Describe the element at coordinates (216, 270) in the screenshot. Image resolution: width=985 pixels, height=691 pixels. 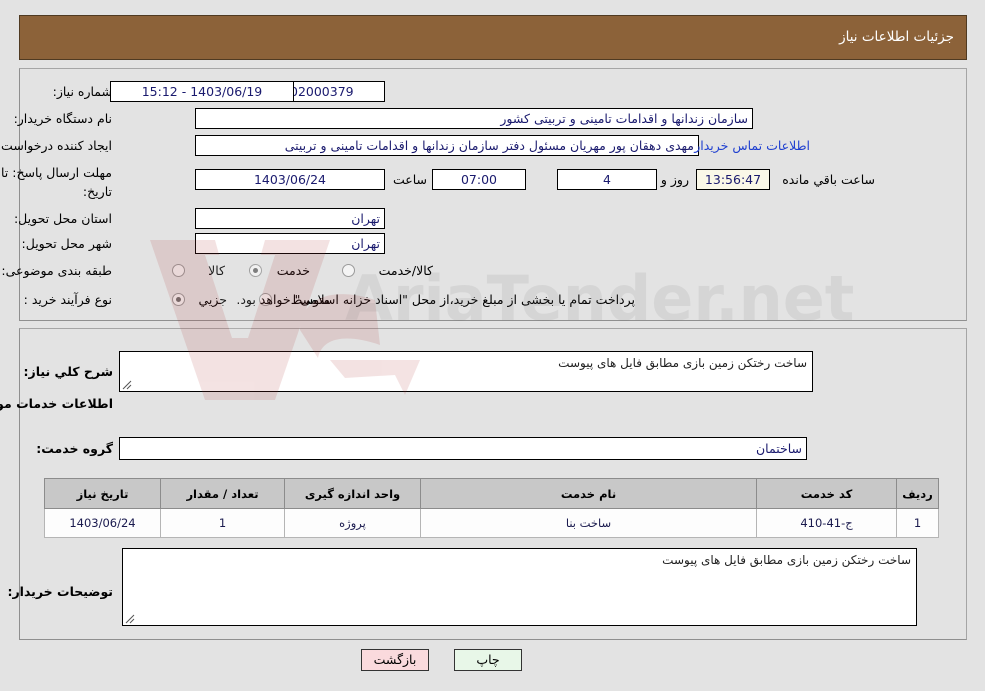
I see `radio-category-goods-label: کالا` at that location.